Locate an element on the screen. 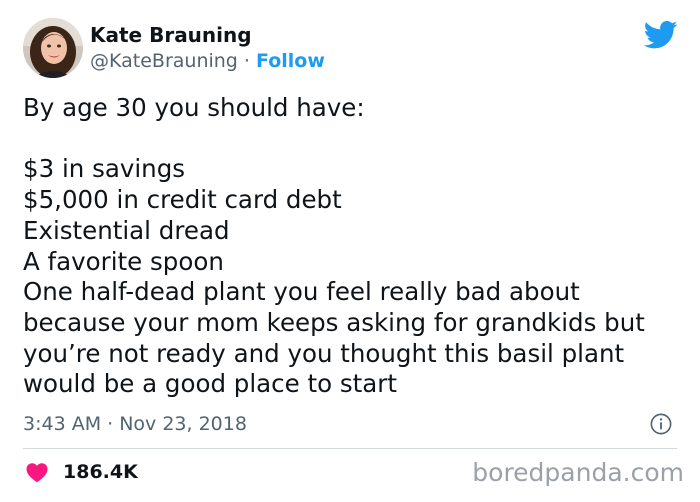 This screenshot has height=502, width=700. tweet-line: By age 30 you should have: is located at coordinates (194, 107).